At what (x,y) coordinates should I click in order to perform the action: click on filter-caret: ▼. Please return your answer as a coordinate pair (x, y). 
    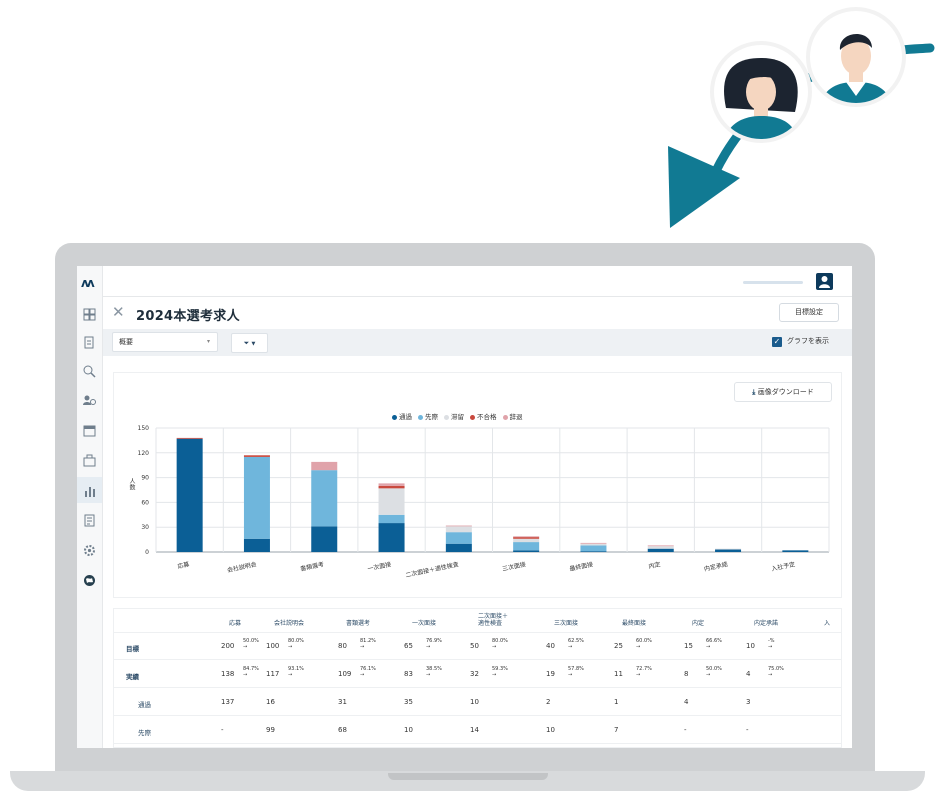
    Looking at the image, I should click on (253, 344).